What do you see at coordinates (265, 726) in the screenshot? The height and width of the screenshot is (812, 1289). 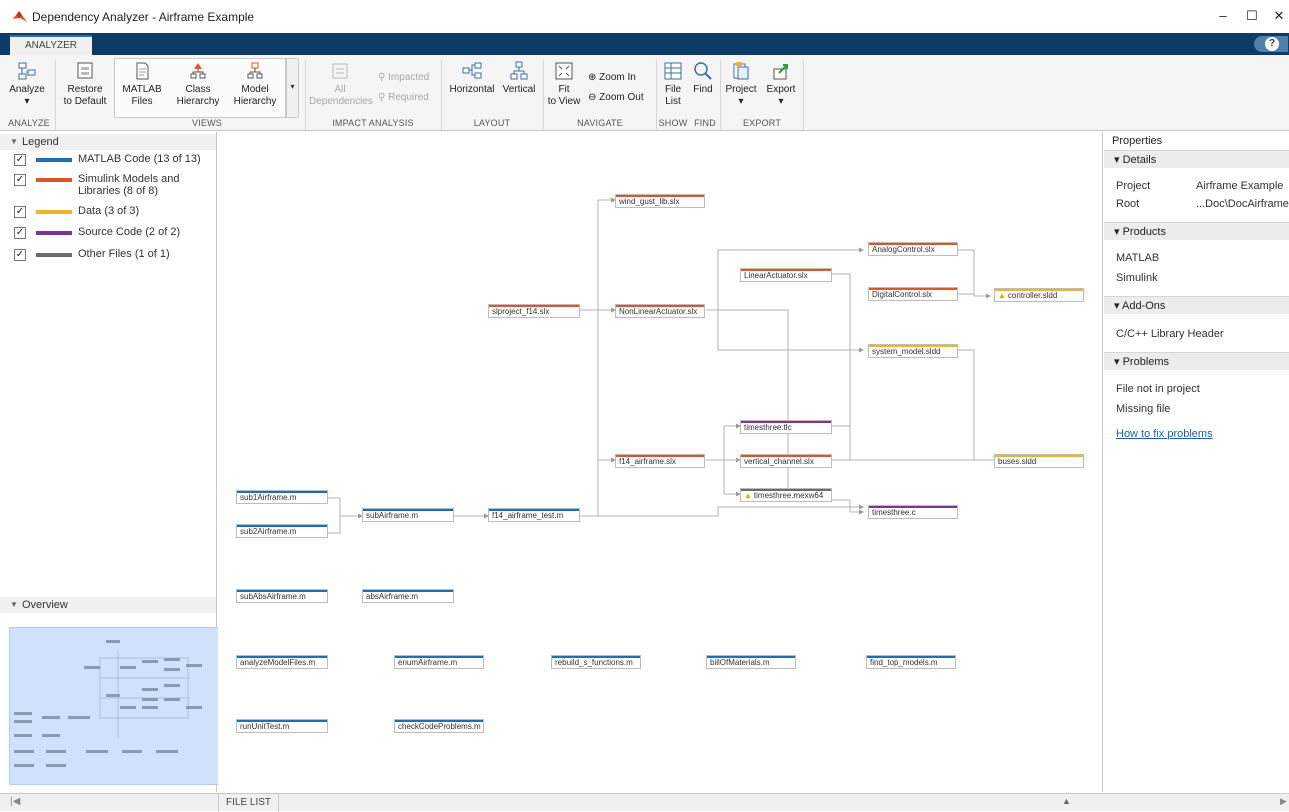 I see `node-label: runUnitTest.m` at bounding box center [265, 726].